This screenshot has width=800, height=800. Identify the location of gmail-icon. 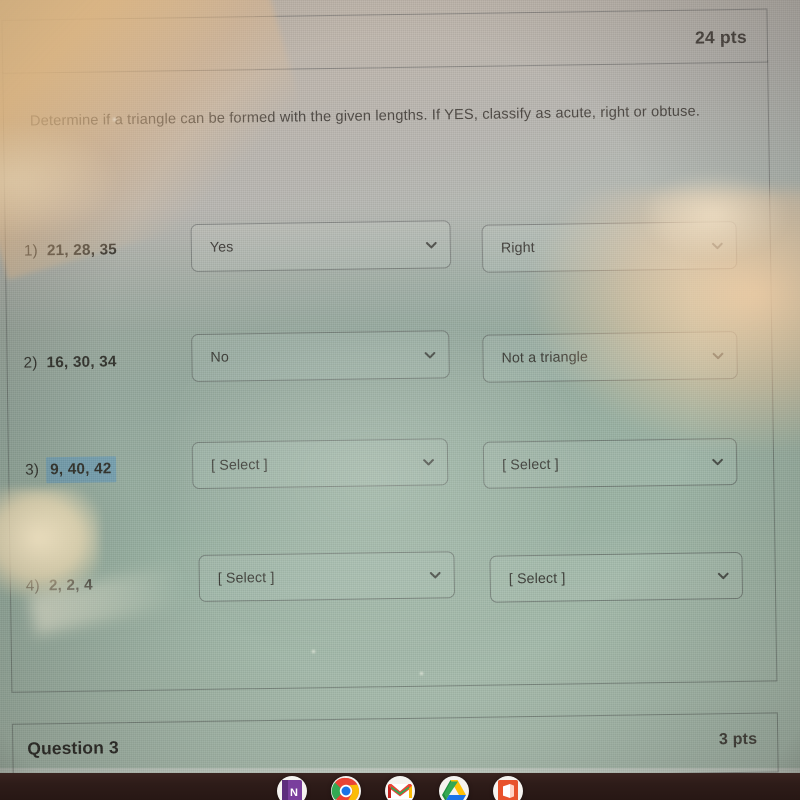
(400, 788).